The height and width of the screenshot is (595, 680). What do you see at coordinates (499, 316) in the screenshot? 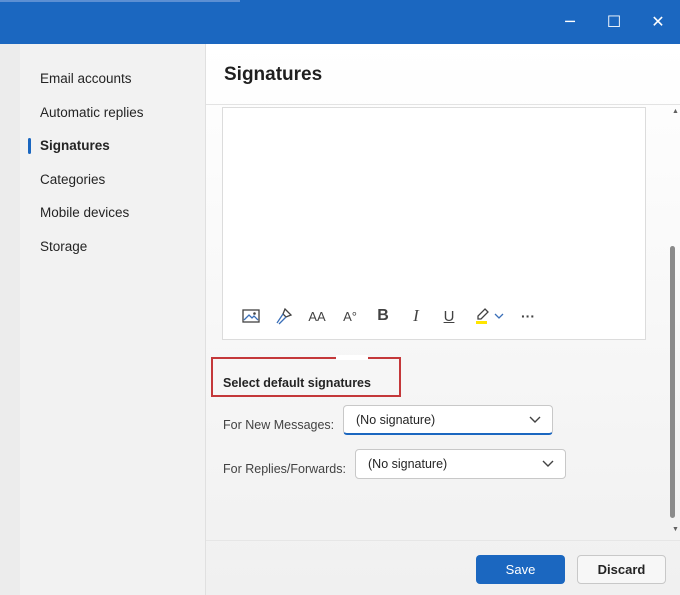
I see `highlight-dropdown-chevron-icon` at bounding box center [499, 316].